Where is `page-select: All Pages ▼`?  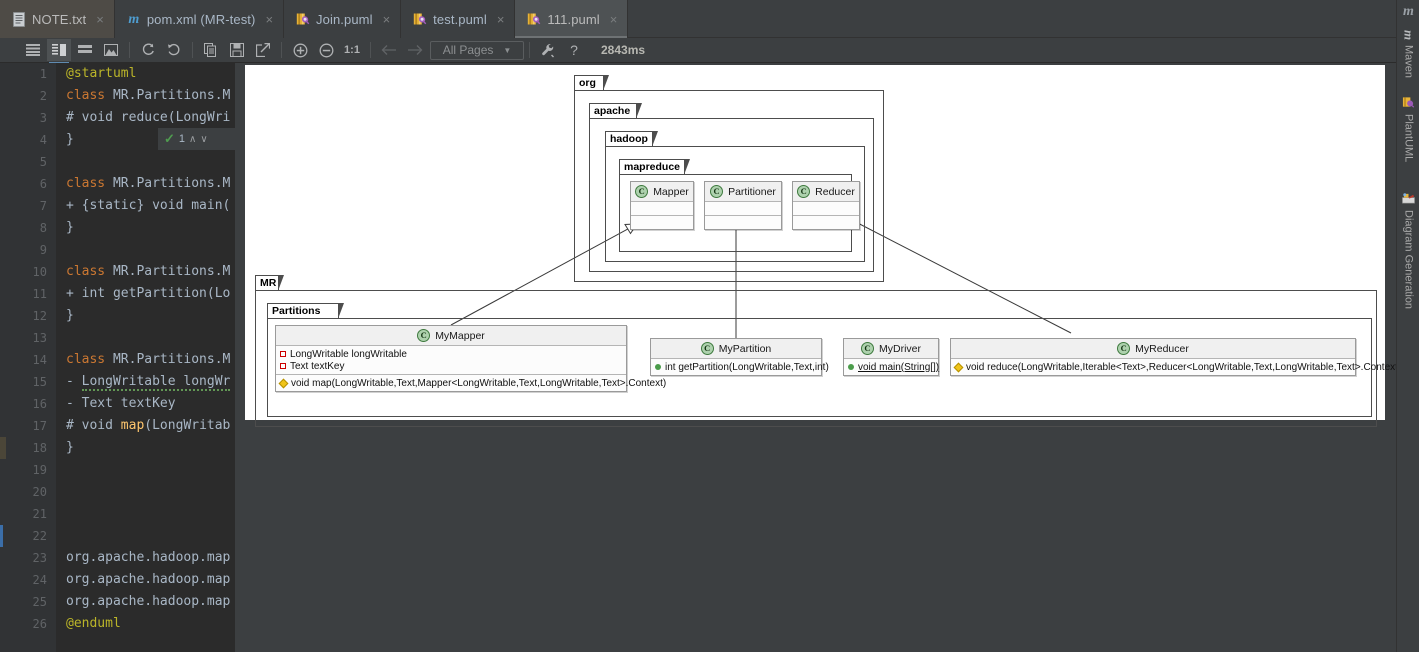 page-select: All Pages ▼ is located at coordinates (477, 50).